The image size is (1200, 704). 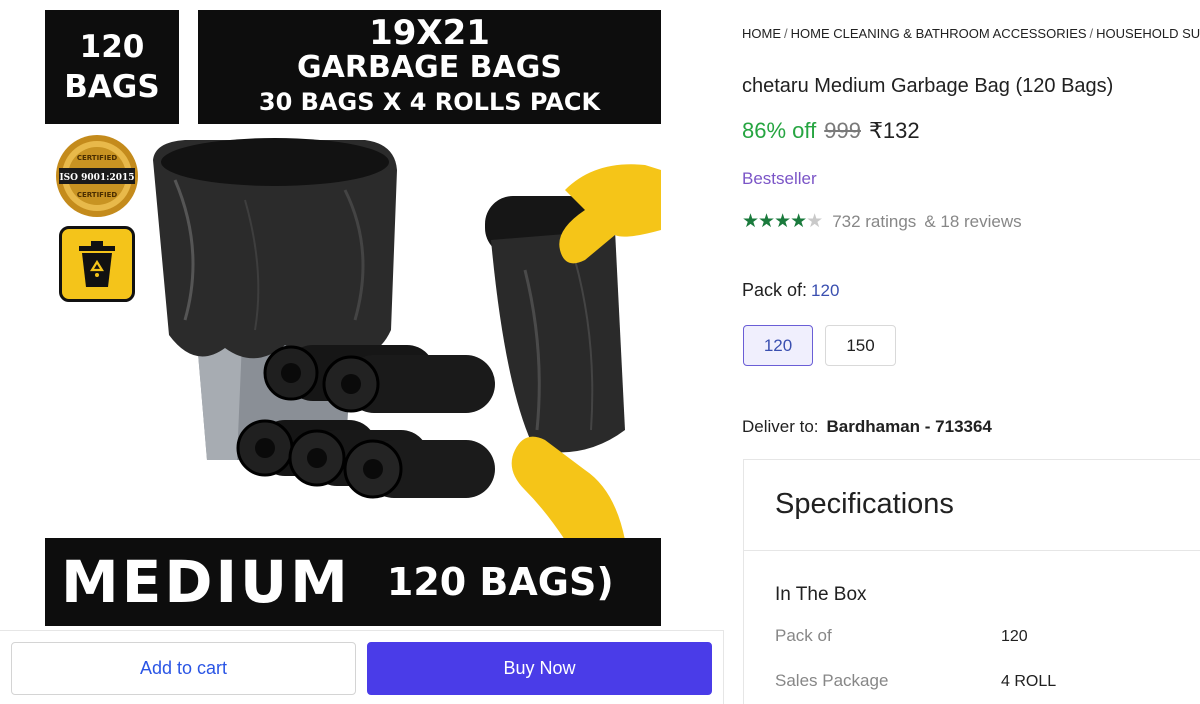 I want to click on specifications-heading: Specifications, so click(x=864, y=504).